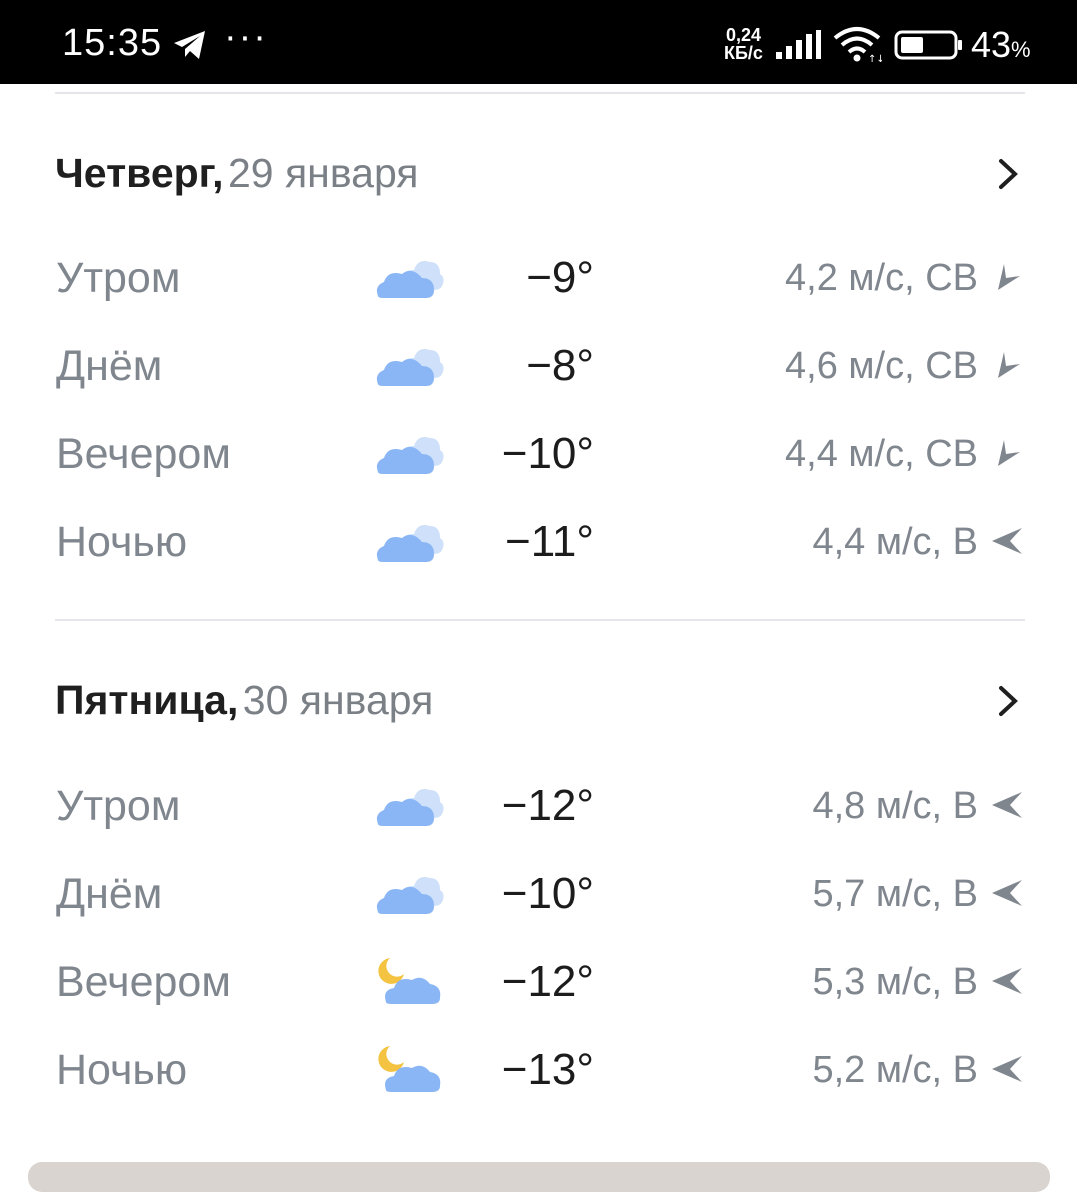 Image resolution: width=1077 pixels, height=1192 pixels. I want to click on day-name: Четверг,, so click(139, 173).